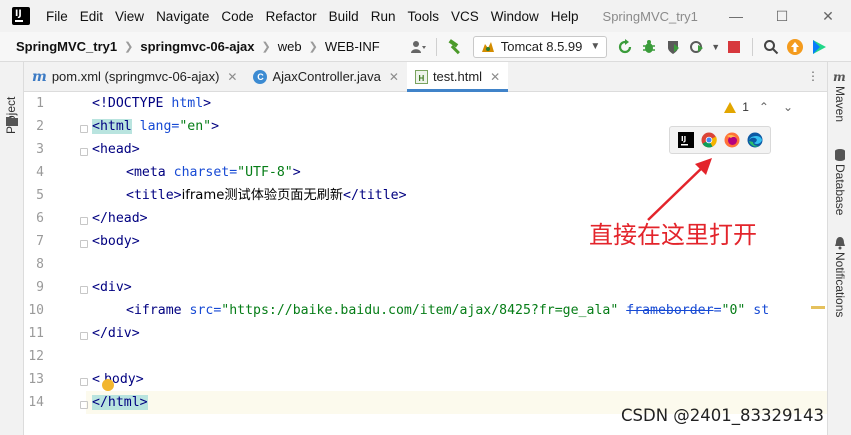 The image size is (851, 435). Describe the element at coordinates (795, 47) in the screenshot. I see `update-icon` at that location.